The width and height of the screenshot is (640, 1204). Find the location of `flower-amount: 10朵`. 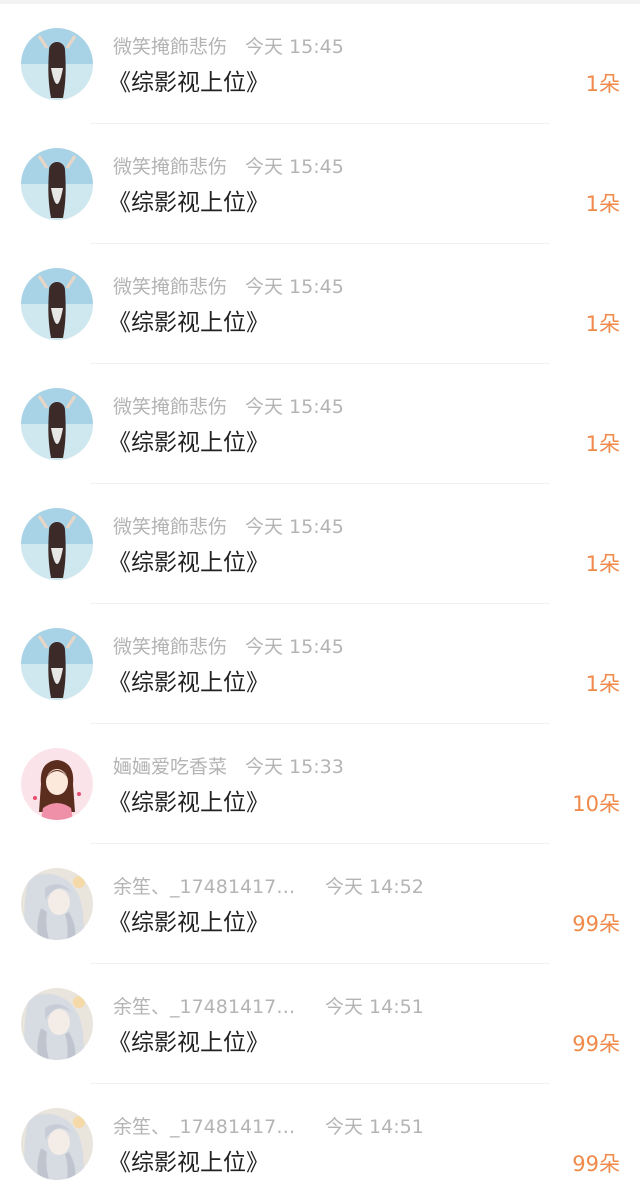

flower-amount: 10朵 is located at coordinates (596, 804).